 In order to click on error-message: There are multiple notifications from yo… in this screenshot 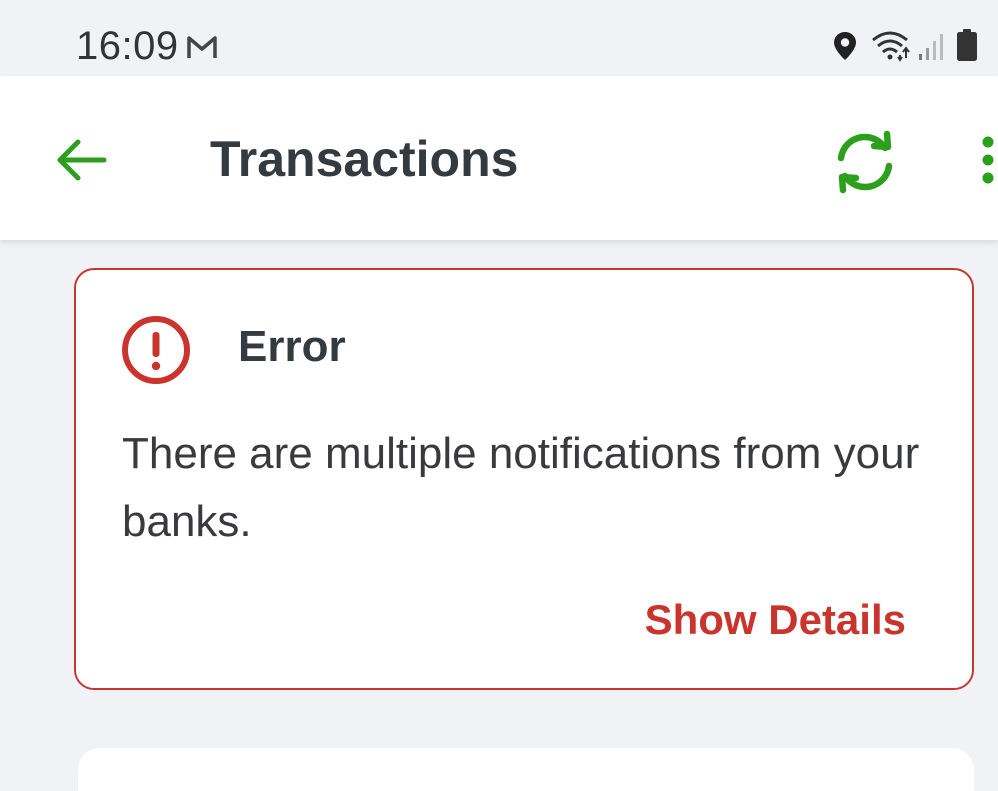, I will do `click(521, 487)`.